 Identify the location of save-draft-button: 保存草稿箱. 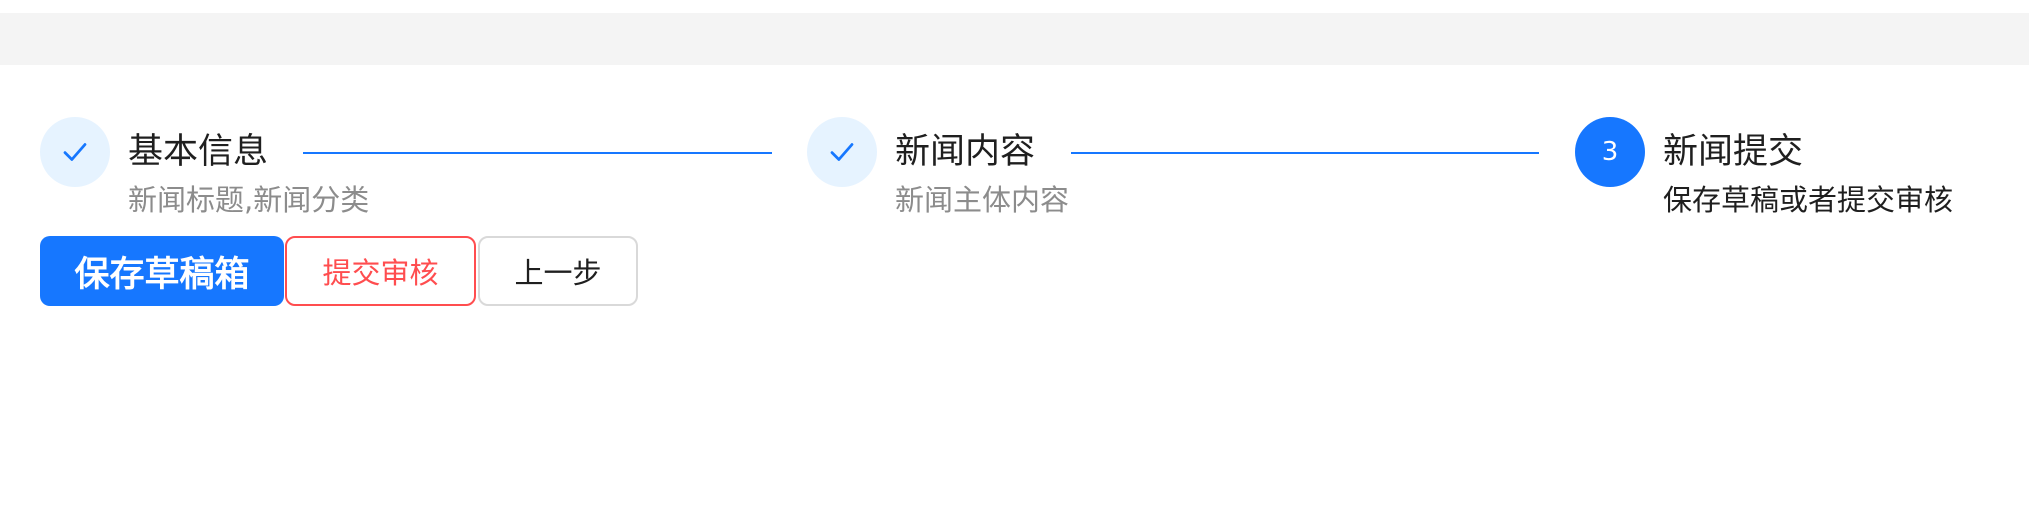
(162, 271).